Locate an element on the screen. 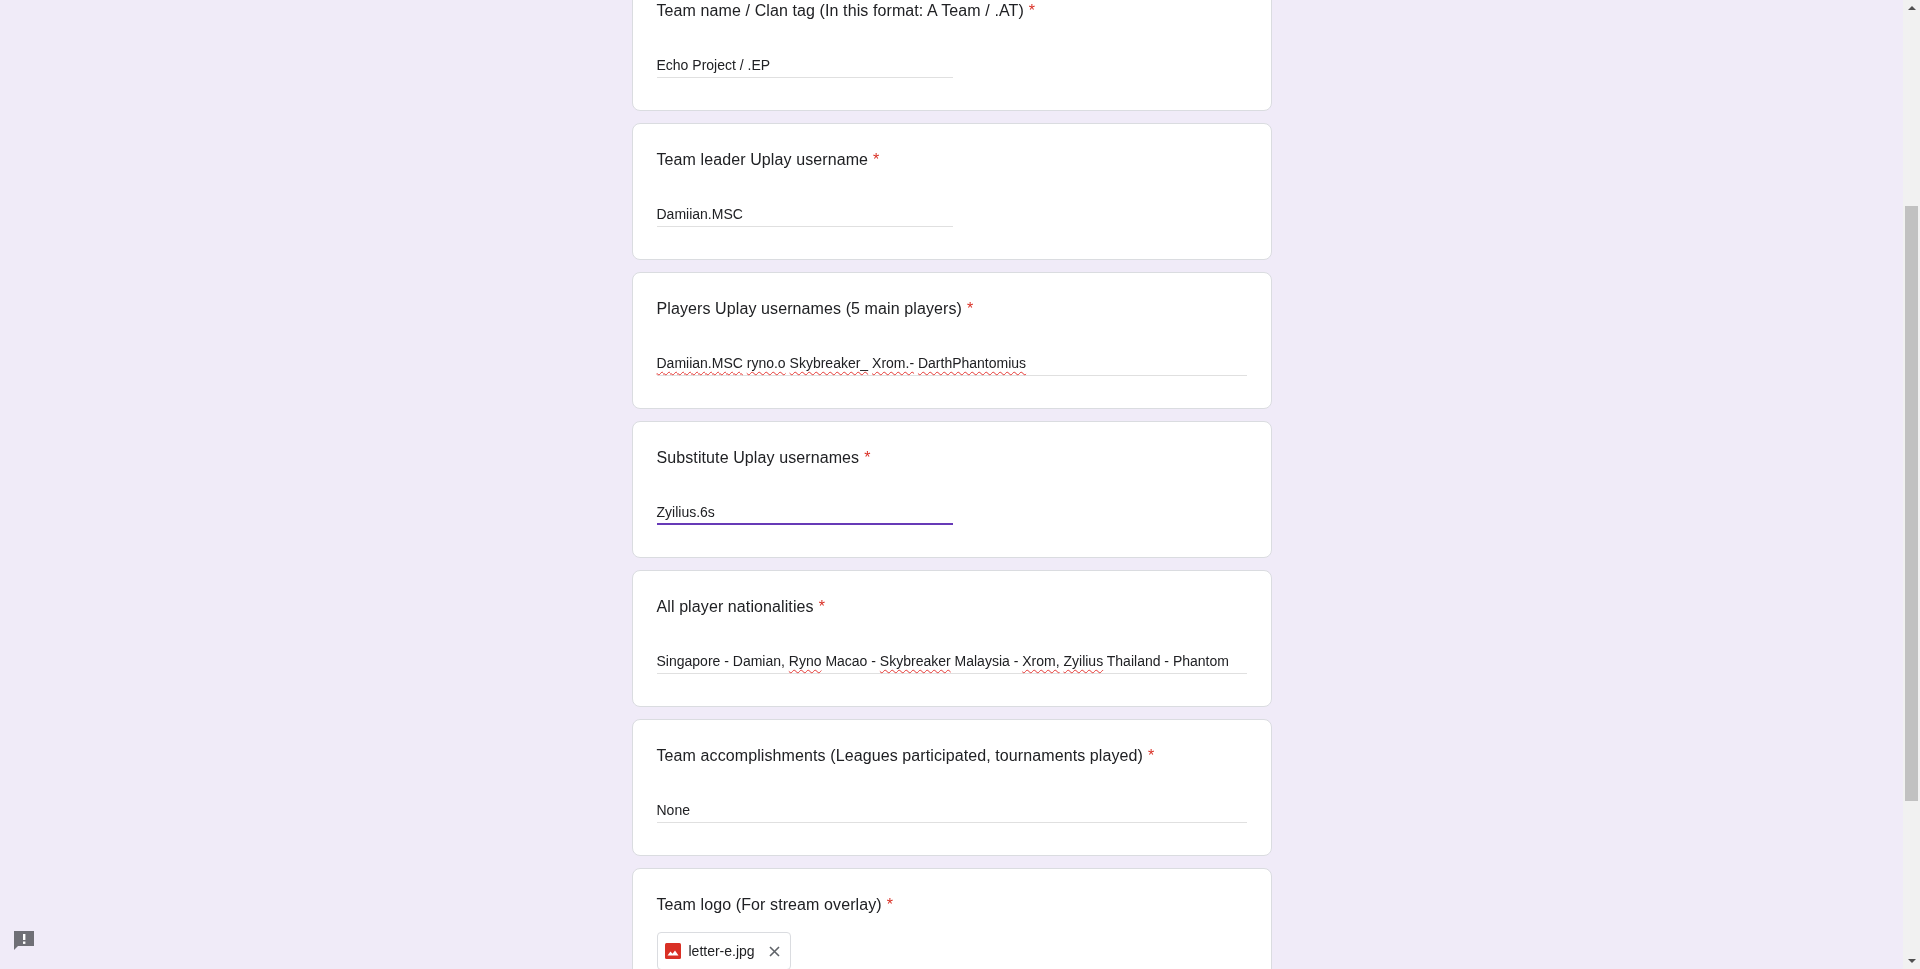 This screenshot has height=969, width=1920. answer-field: Damiian.MSC ryno.o Skybreaker_ Xrom.- DarthPhantomius is located at coordinates (951, 361).